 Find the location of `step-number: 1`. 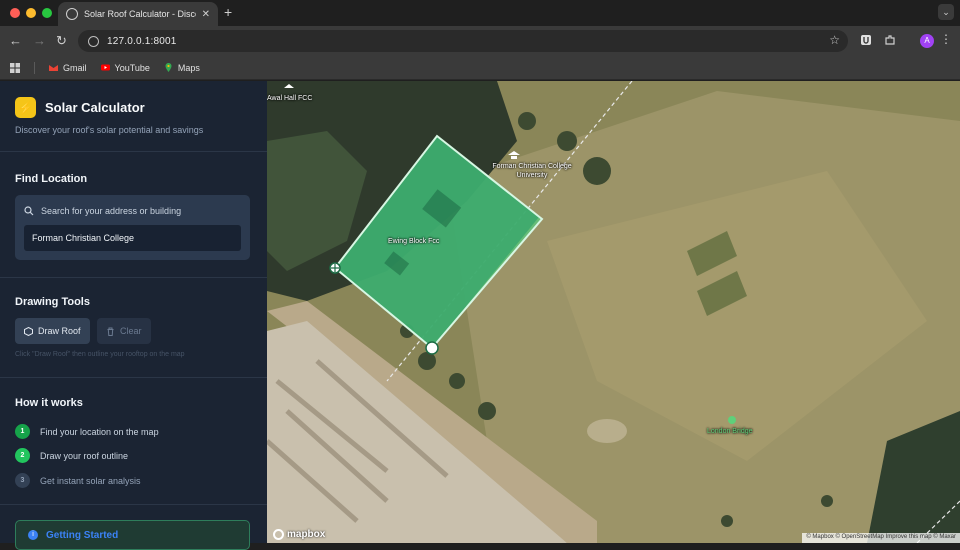

step-number: 1 is located at coordinates (22, 431).